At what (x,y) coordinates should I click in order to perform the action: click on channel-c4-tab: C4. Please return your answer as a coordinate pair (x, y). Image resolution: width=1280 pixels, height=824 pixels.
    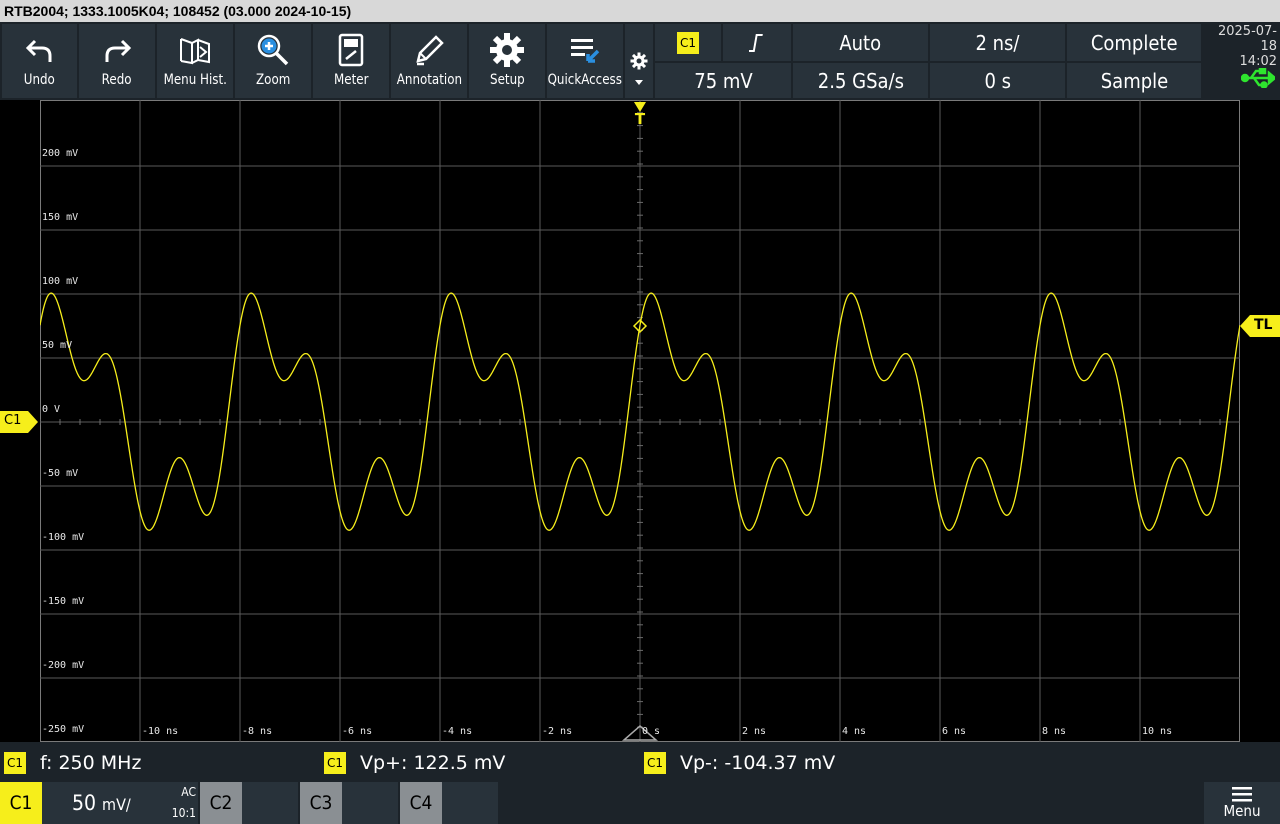
    Looking at the image, I should click on (421, 803).